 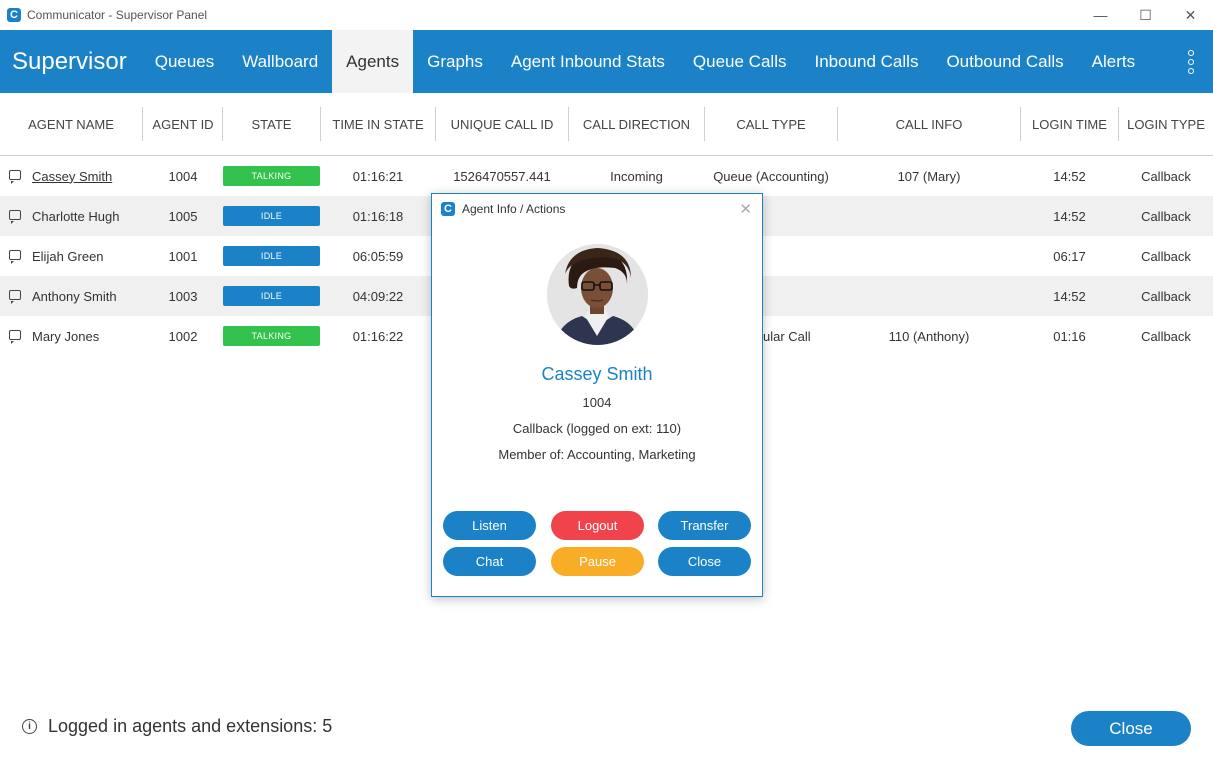 I want to click on agent-name: Charlotte Hugh, so click(x=87, y=216).